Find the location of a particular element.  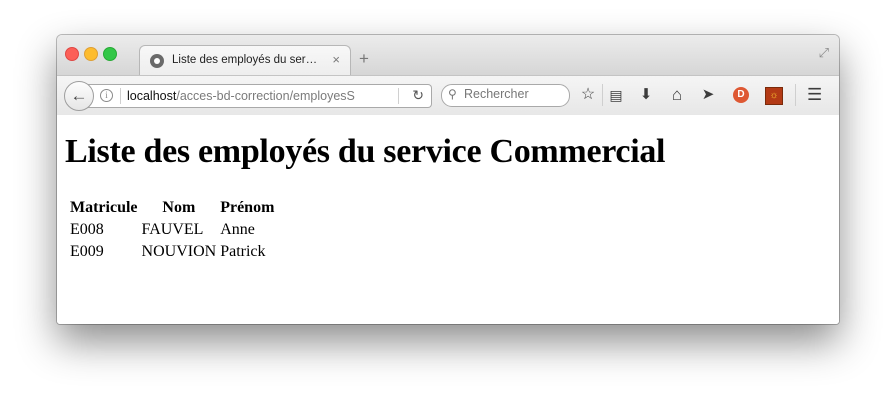

cell-matricule: E008 is located at coordinates (87, 229).